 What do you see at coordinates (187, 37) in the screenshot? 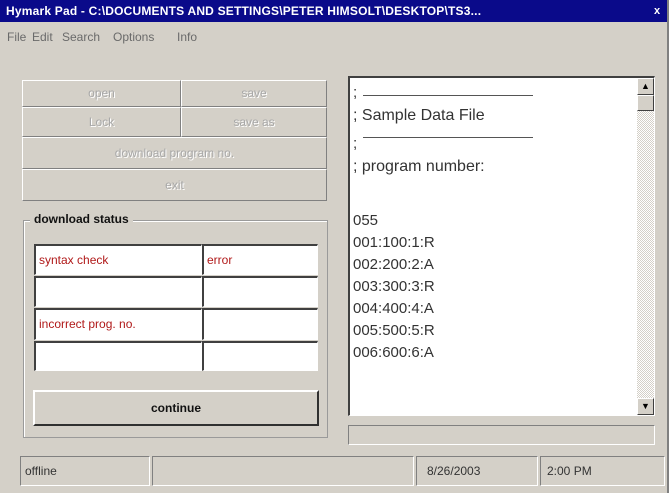
I see `menu-info: Info` at bounding box center [187, 37].